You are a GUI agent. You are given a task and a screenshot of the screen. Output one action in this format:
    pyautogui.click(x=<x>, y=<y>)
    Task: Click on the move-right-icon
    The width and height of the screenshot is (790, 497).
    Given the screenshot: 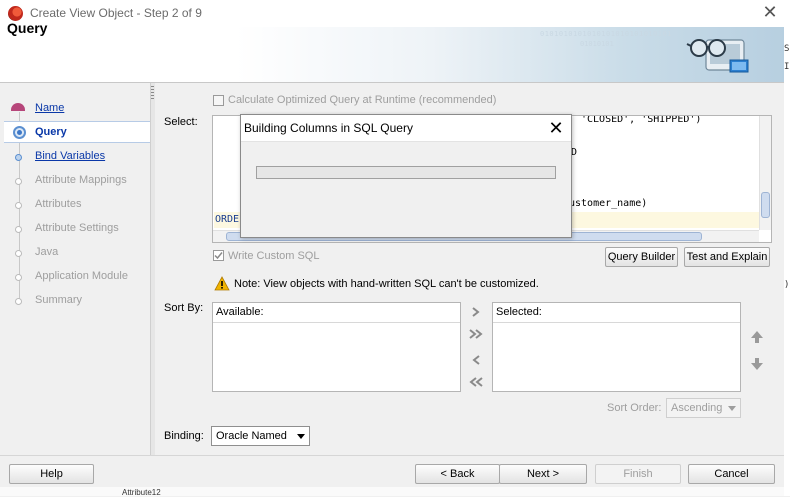 What is the action you would take?
    pyautogui.click(x=476, y=312)
    